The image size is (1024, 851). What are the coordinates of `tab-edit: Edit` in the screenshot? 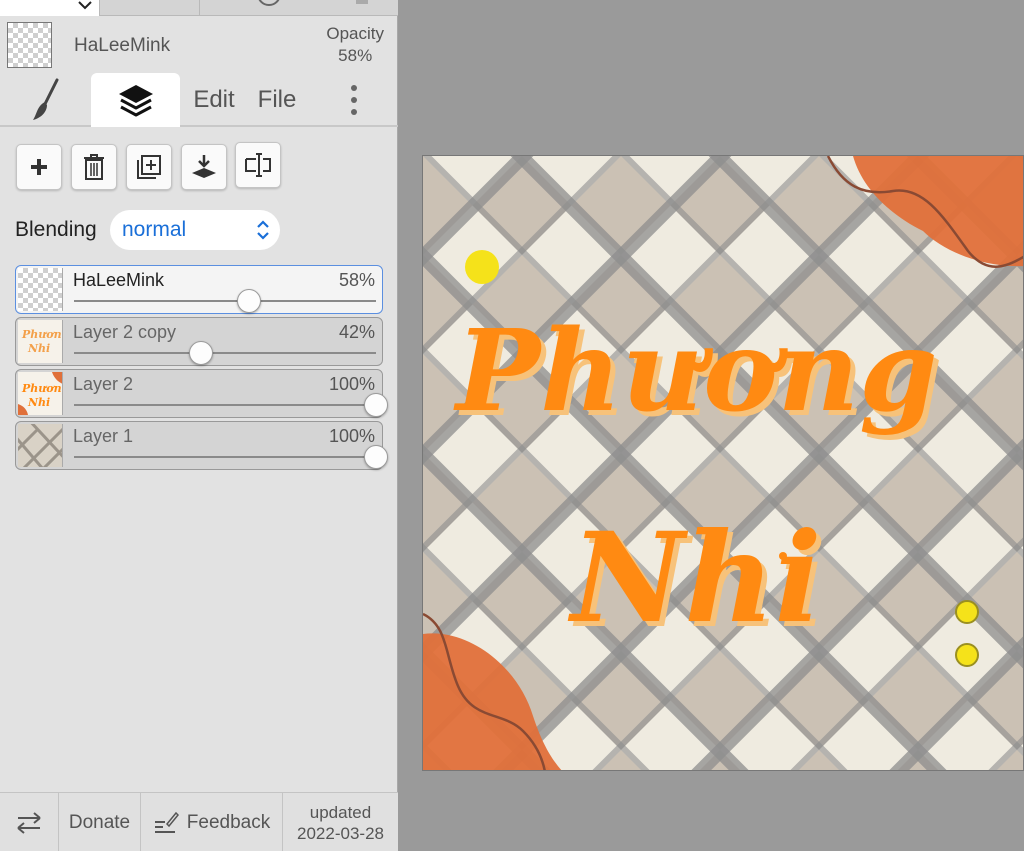 It's located at (214, 100).